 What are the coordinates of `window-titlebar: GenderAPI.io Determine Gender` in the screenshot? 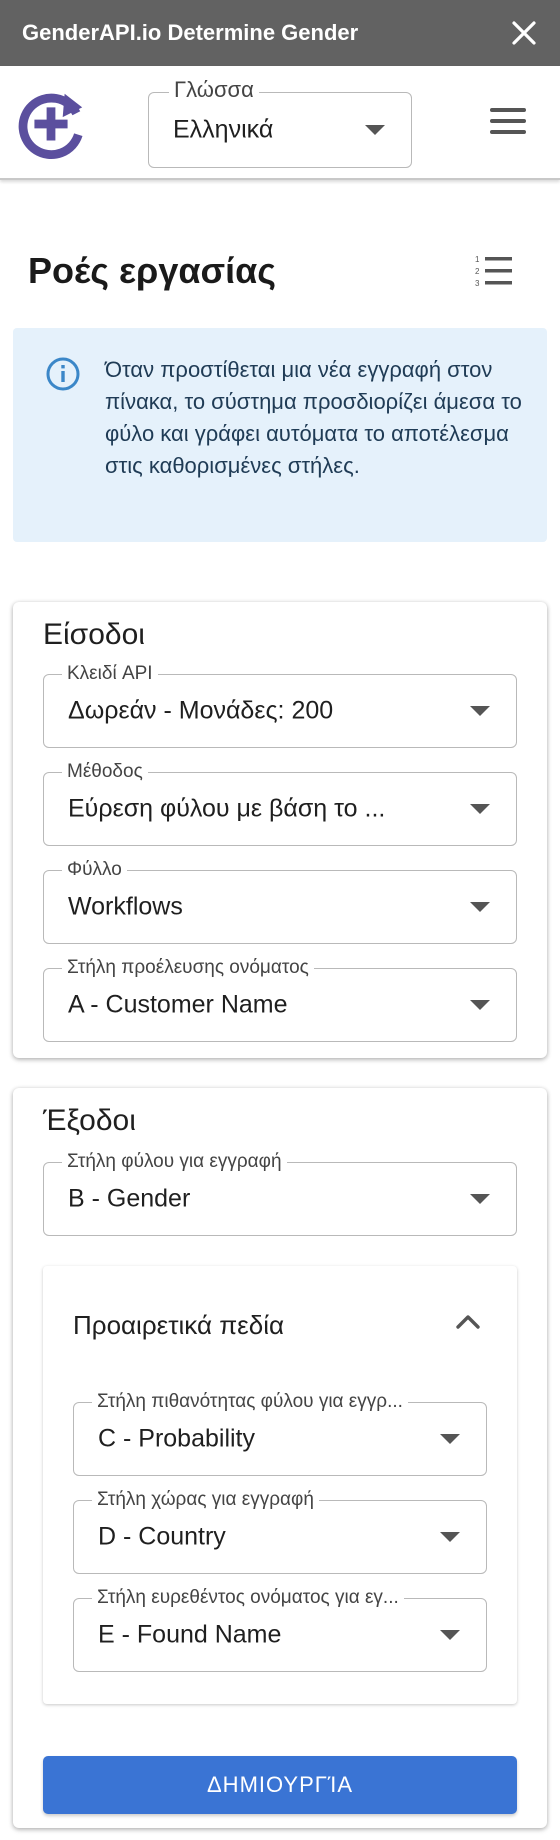 It's located at (280, 33).